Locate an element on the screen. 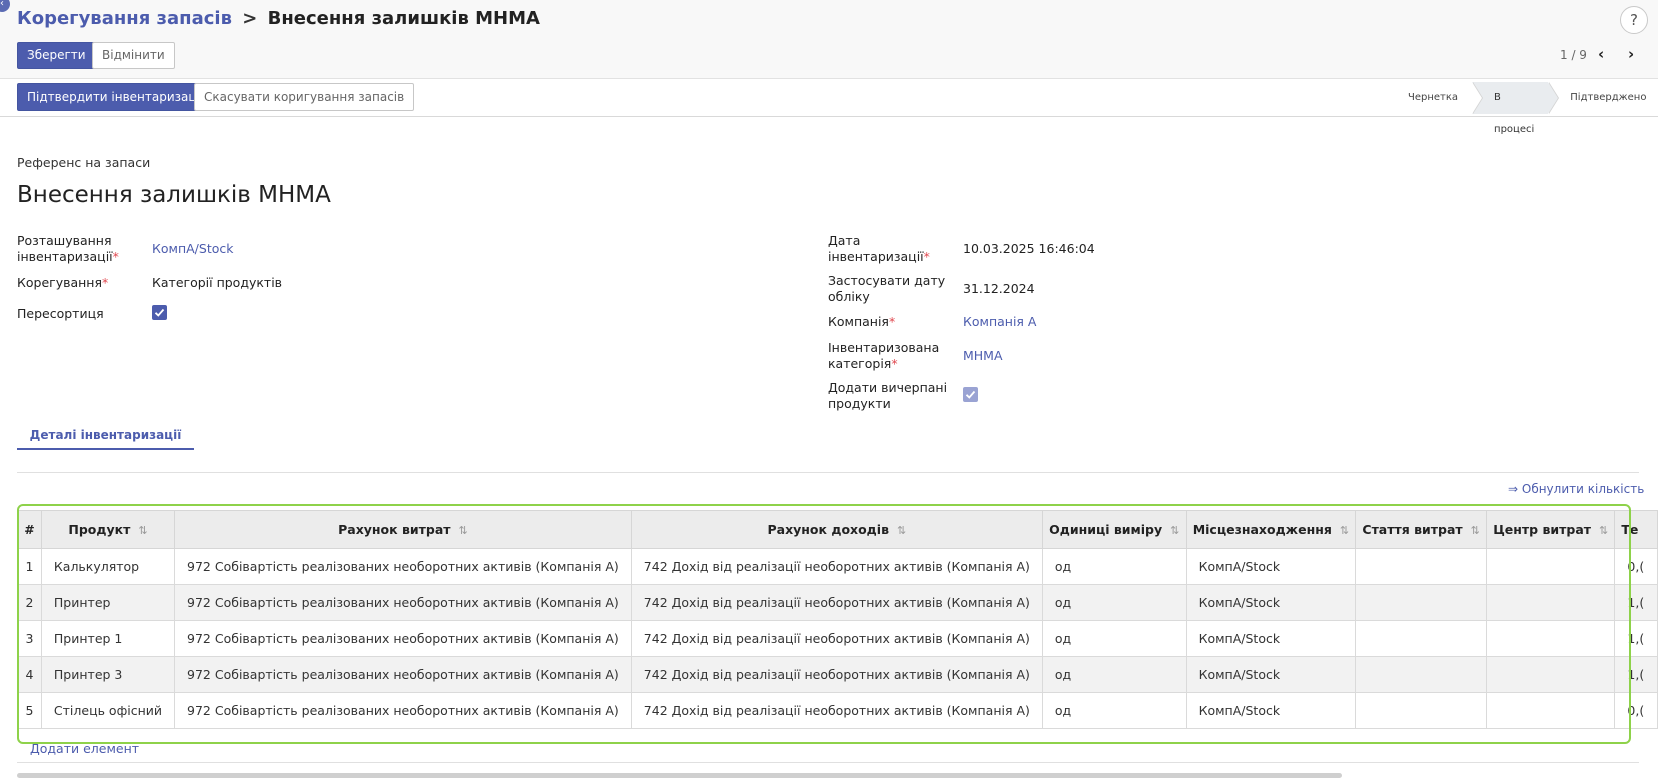  column-header-location: Місцезнаходження ⇅ is located at coordinates (1271, 529).